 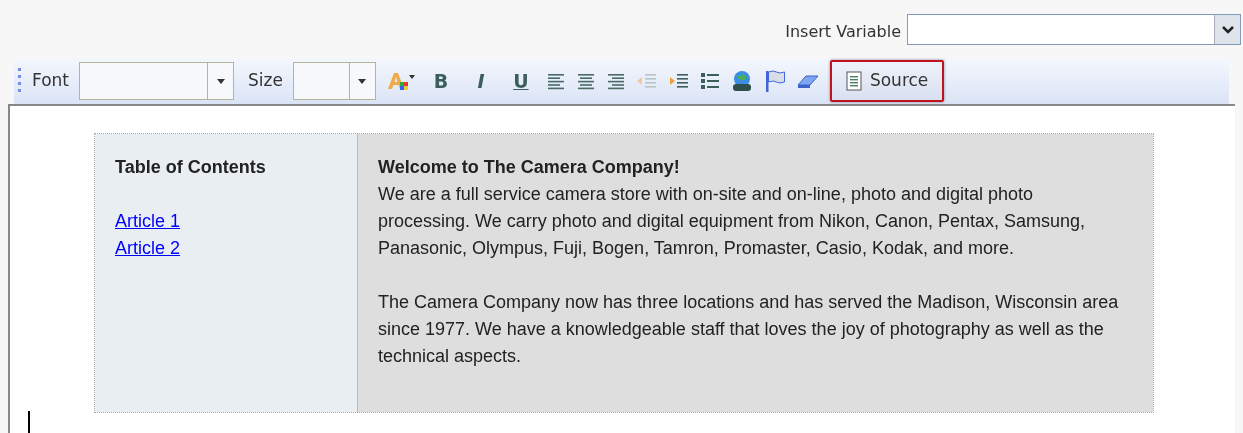 What do you see at coordinates (615, 81) in the screenshot?
I see `align-right-icon` at bounding box center [615, 81].